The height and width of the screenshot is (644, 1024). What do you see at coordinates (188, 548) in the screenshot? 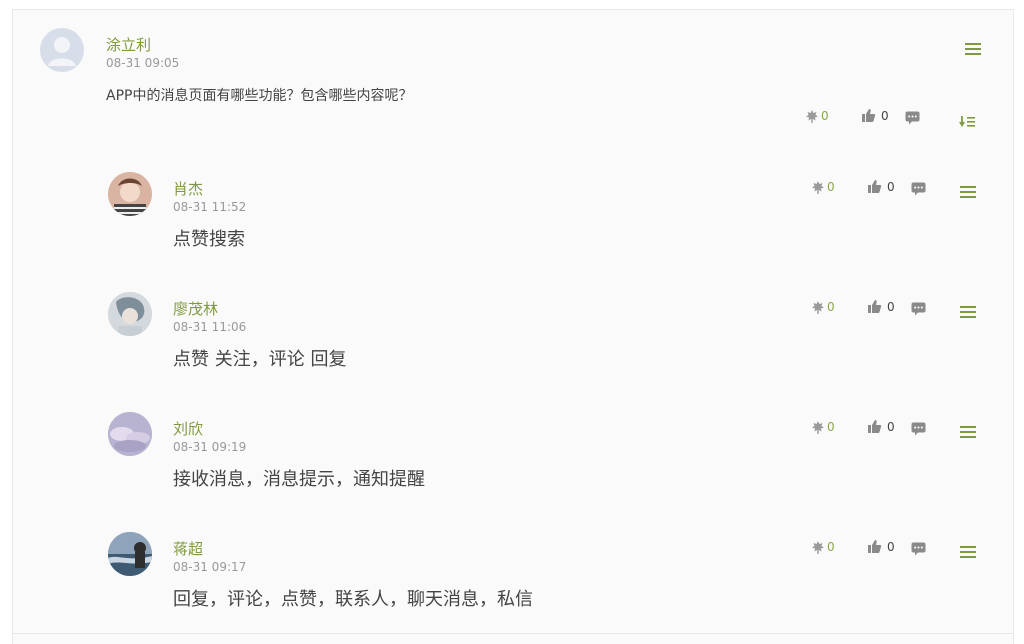
I see `reply-author: 蒋超` at bounding box center [188, 548].